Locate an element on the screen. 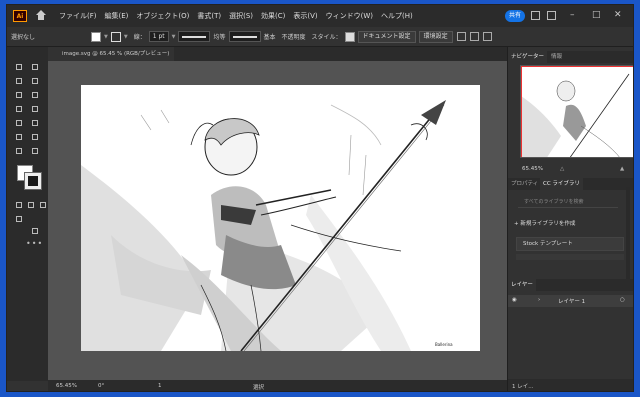 Image resolution: width=640 pixels, height=397 pixels. menu-window: ウィンドウ(W) is located at coordinates (349, 16).